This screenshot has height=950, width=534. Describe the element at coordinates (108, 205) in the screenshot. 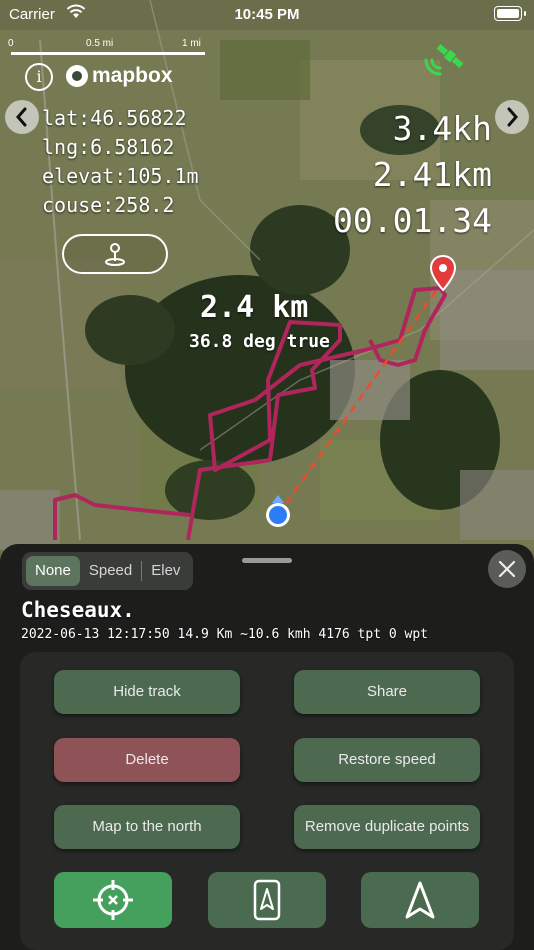

I see `course-label: couse:258.2` at that location.